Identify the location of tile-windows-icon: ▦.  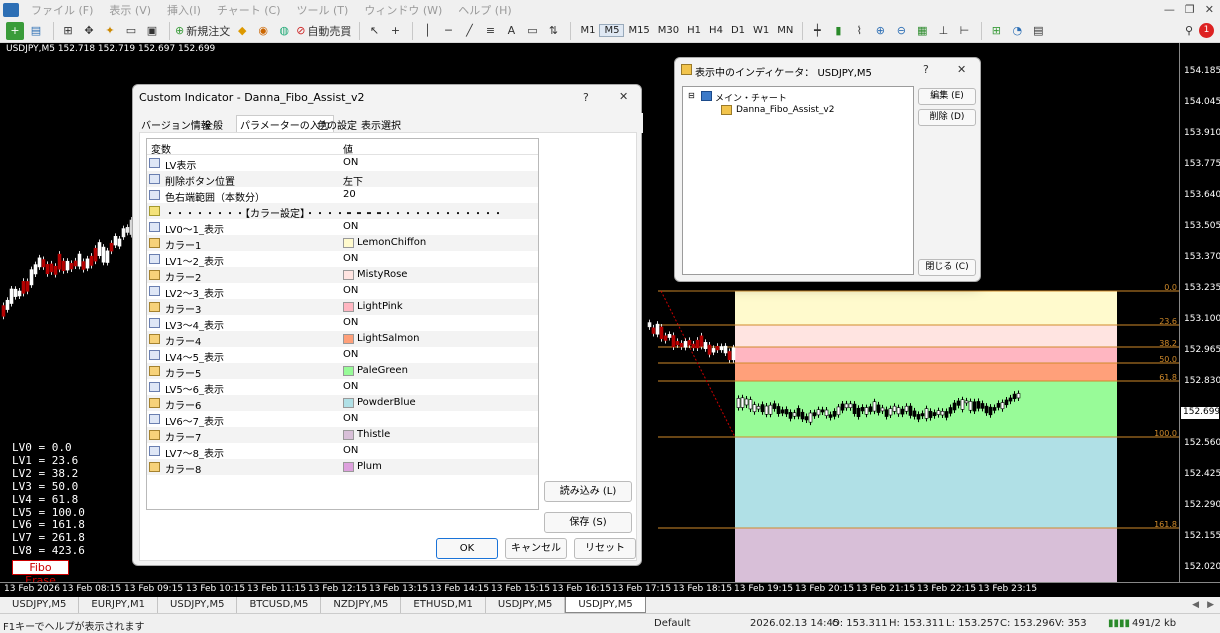
(922, 31).